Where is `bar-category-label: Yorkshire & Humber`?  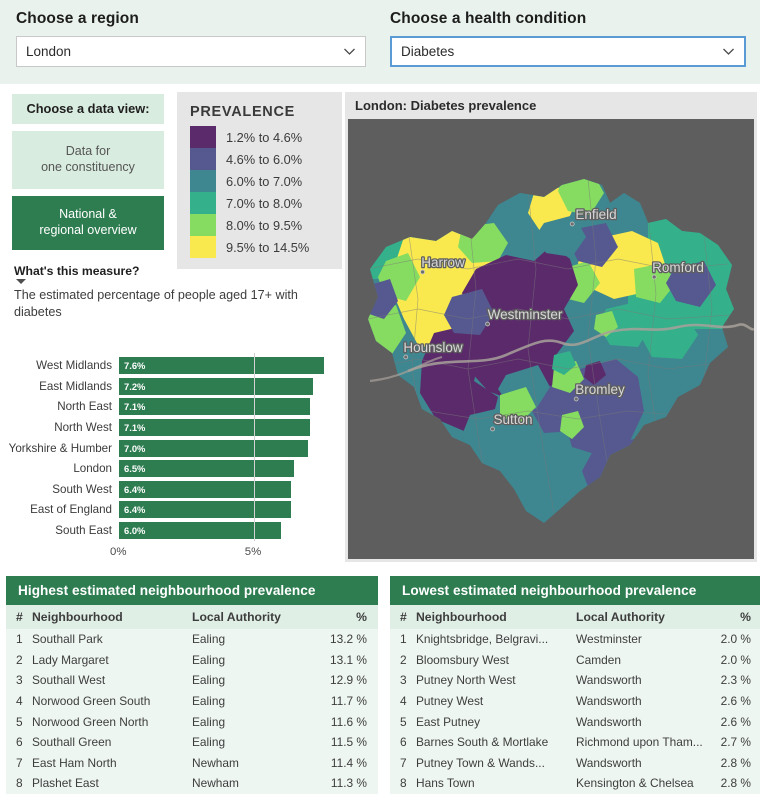 bar-category-label: Yorkshire & Humber is located at coordinates (60, 448).